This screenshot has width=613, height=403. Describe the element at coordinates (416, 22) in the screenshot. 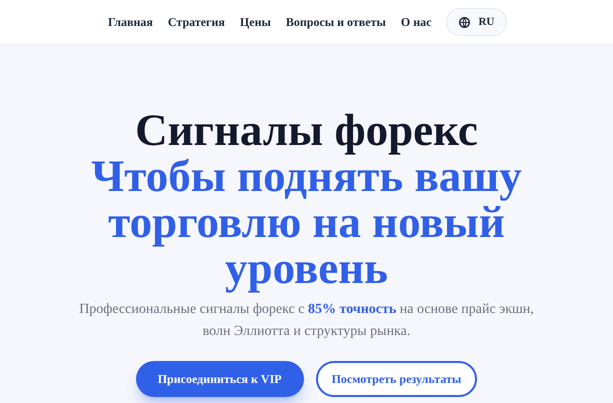

I see `nav-link: О нас` at that location.